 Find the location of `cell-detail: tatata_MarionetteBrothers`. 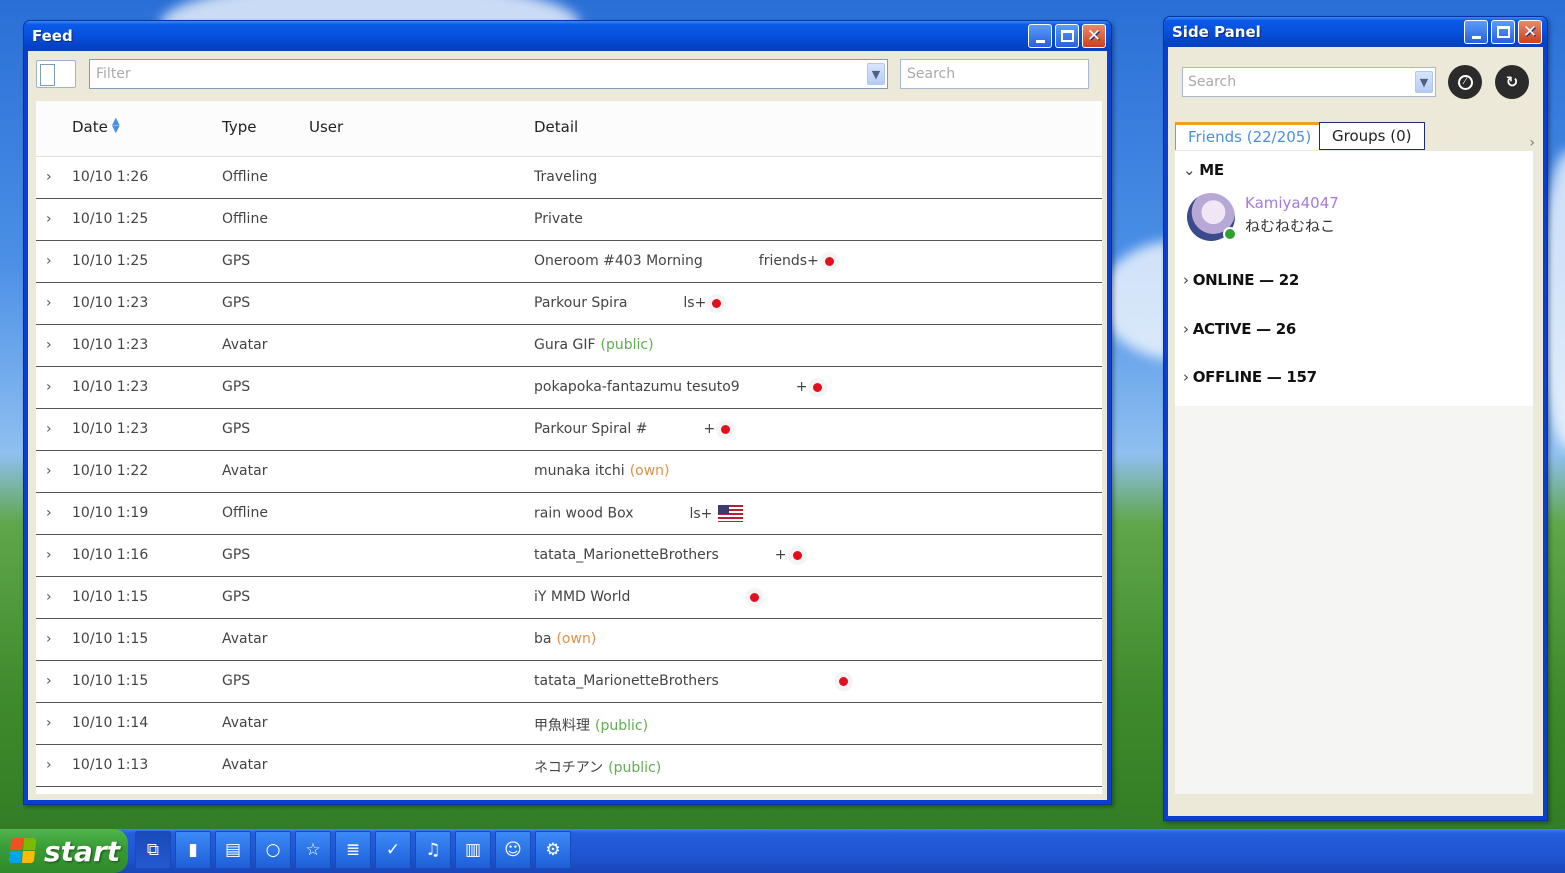

cell-detail: tatata_MarionetteBrothers is located at coordinates (691, 681).